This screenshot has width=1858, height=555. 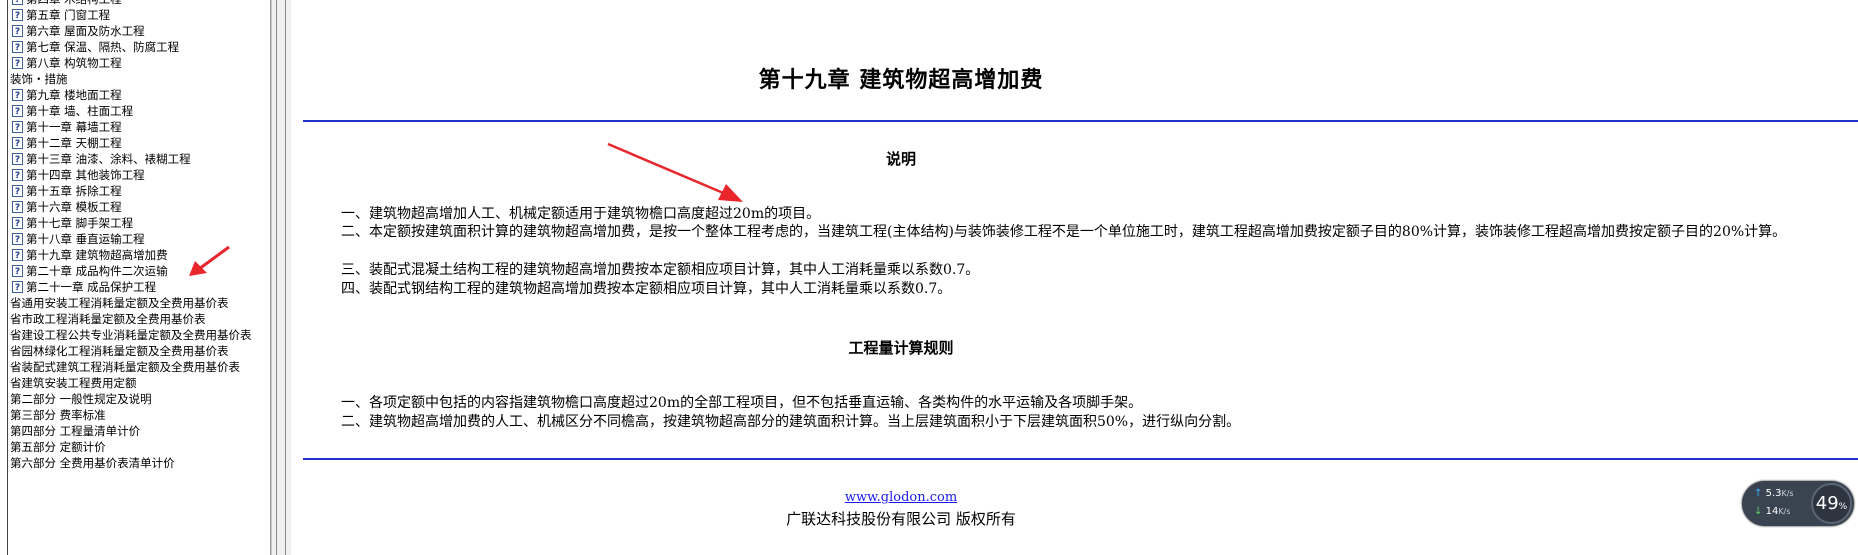 I want to click on tree-category-item: 省园林绿化工程消耗量定额及全费用基价表, so click(x=139, y=351).